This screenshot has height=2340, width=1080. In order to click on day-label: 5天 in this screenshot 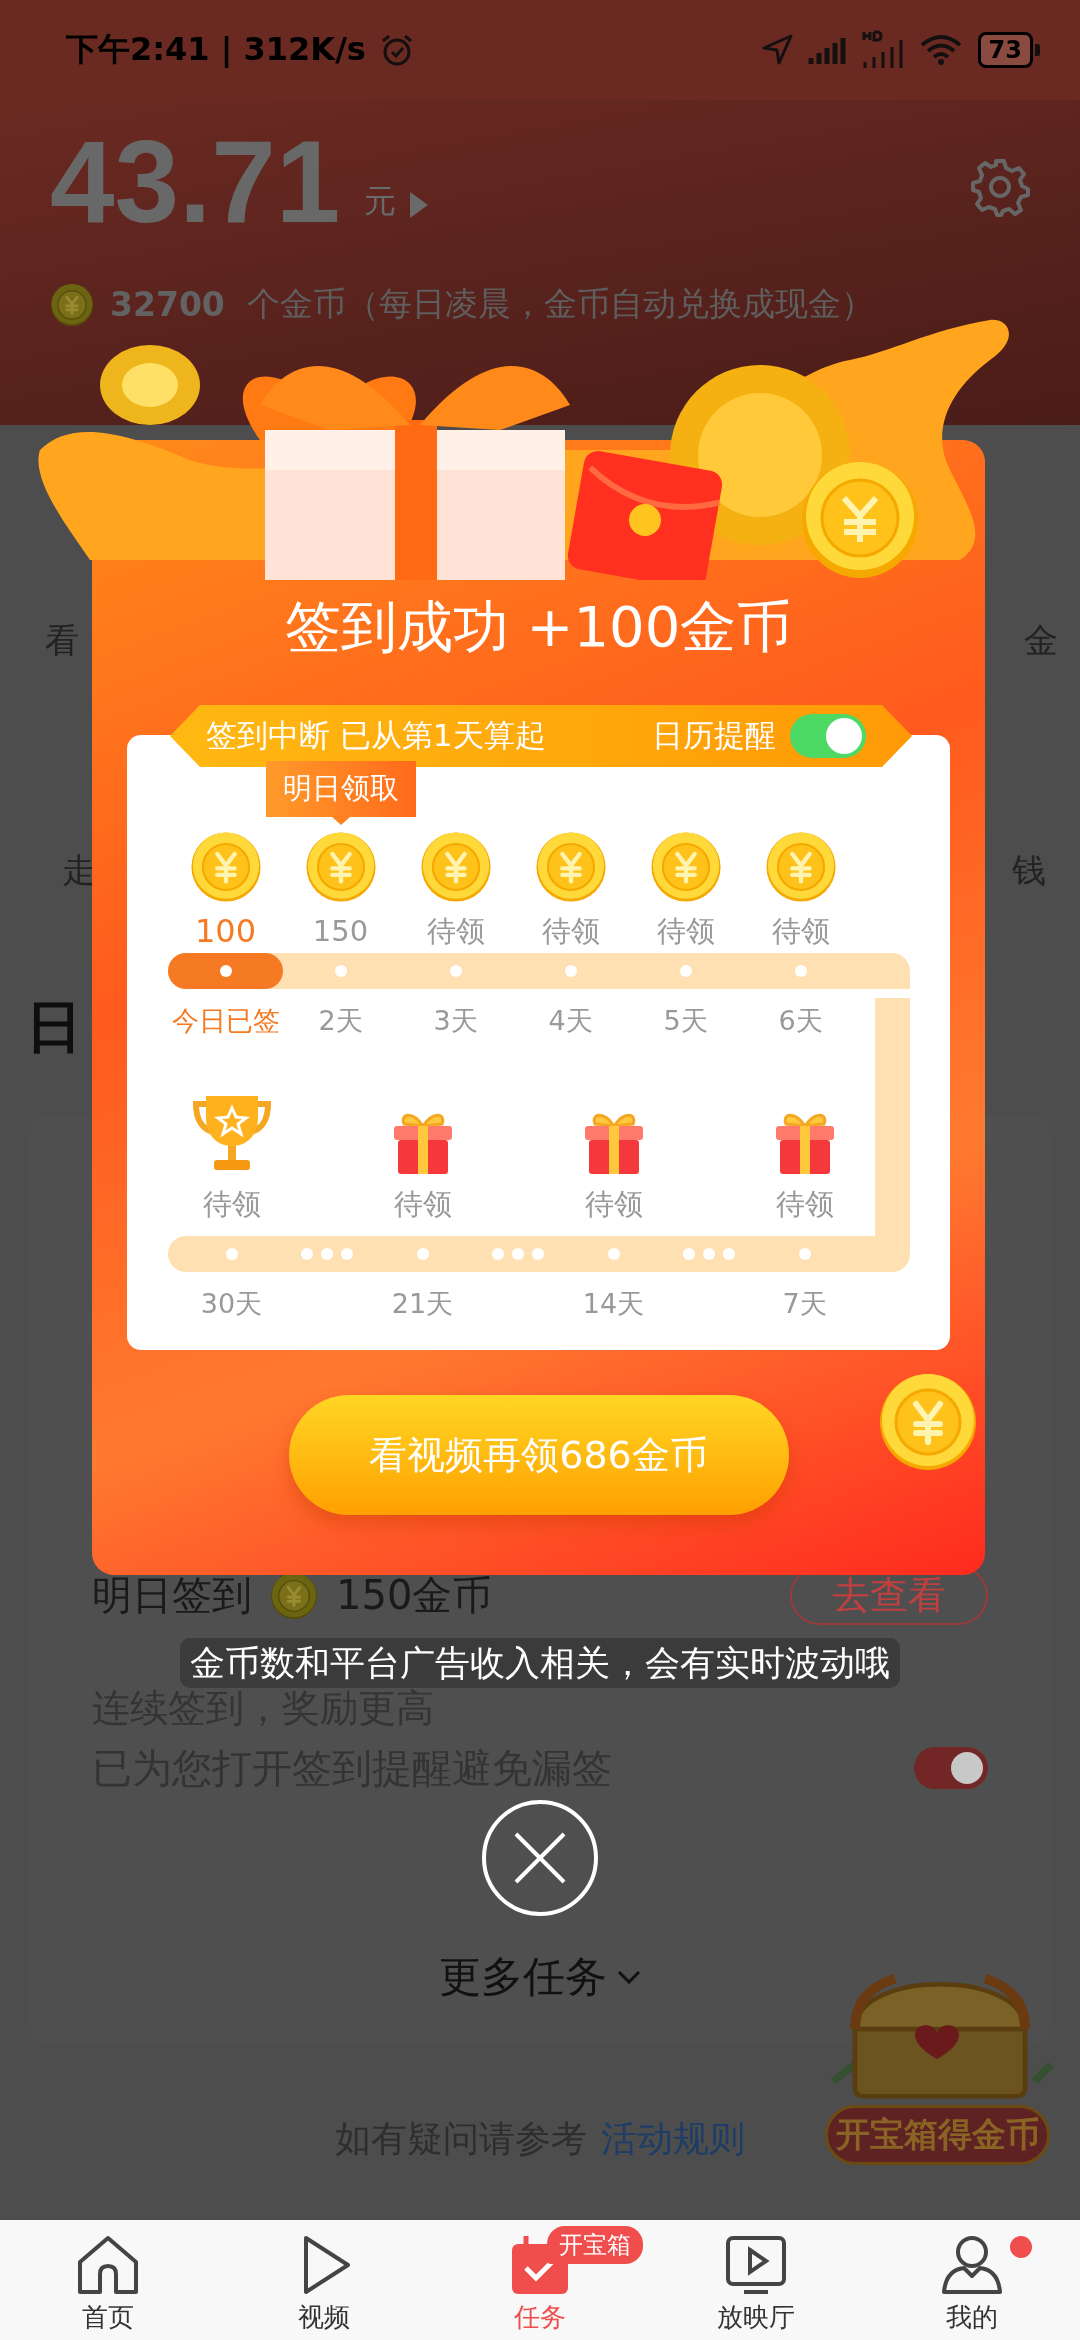, I will do `click(685, 1021)`.